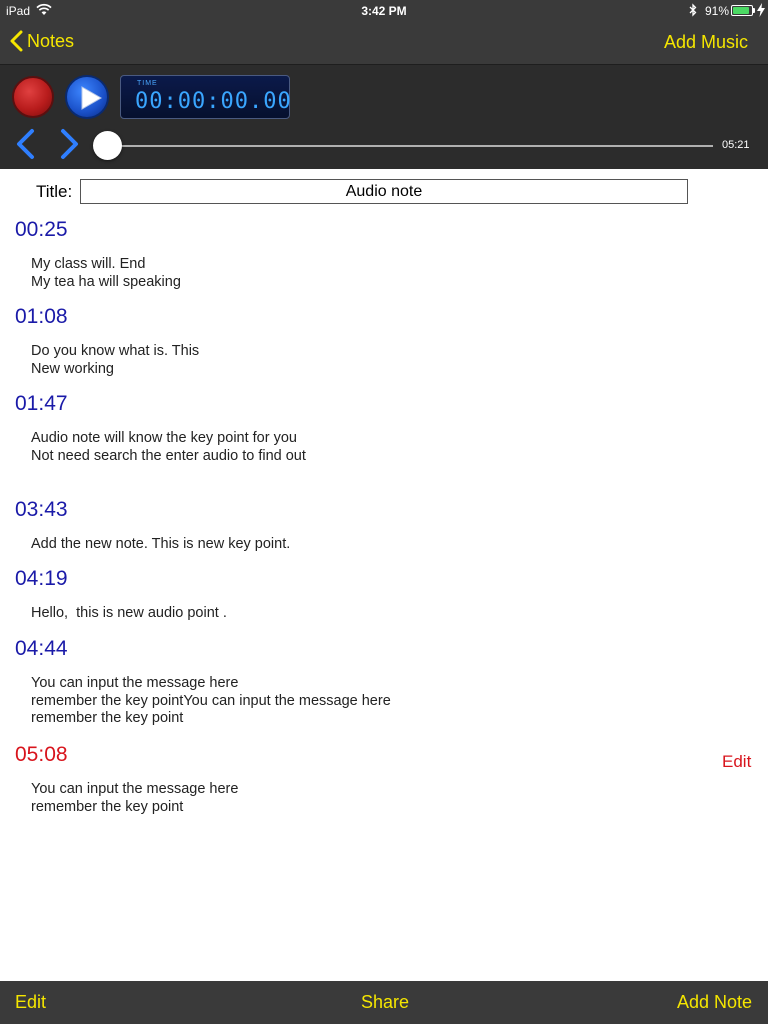 This screenshot has width=768, height=1024. Describe the element at coordinates (33, 97) in the screenshot. I see `record-button` at that location.